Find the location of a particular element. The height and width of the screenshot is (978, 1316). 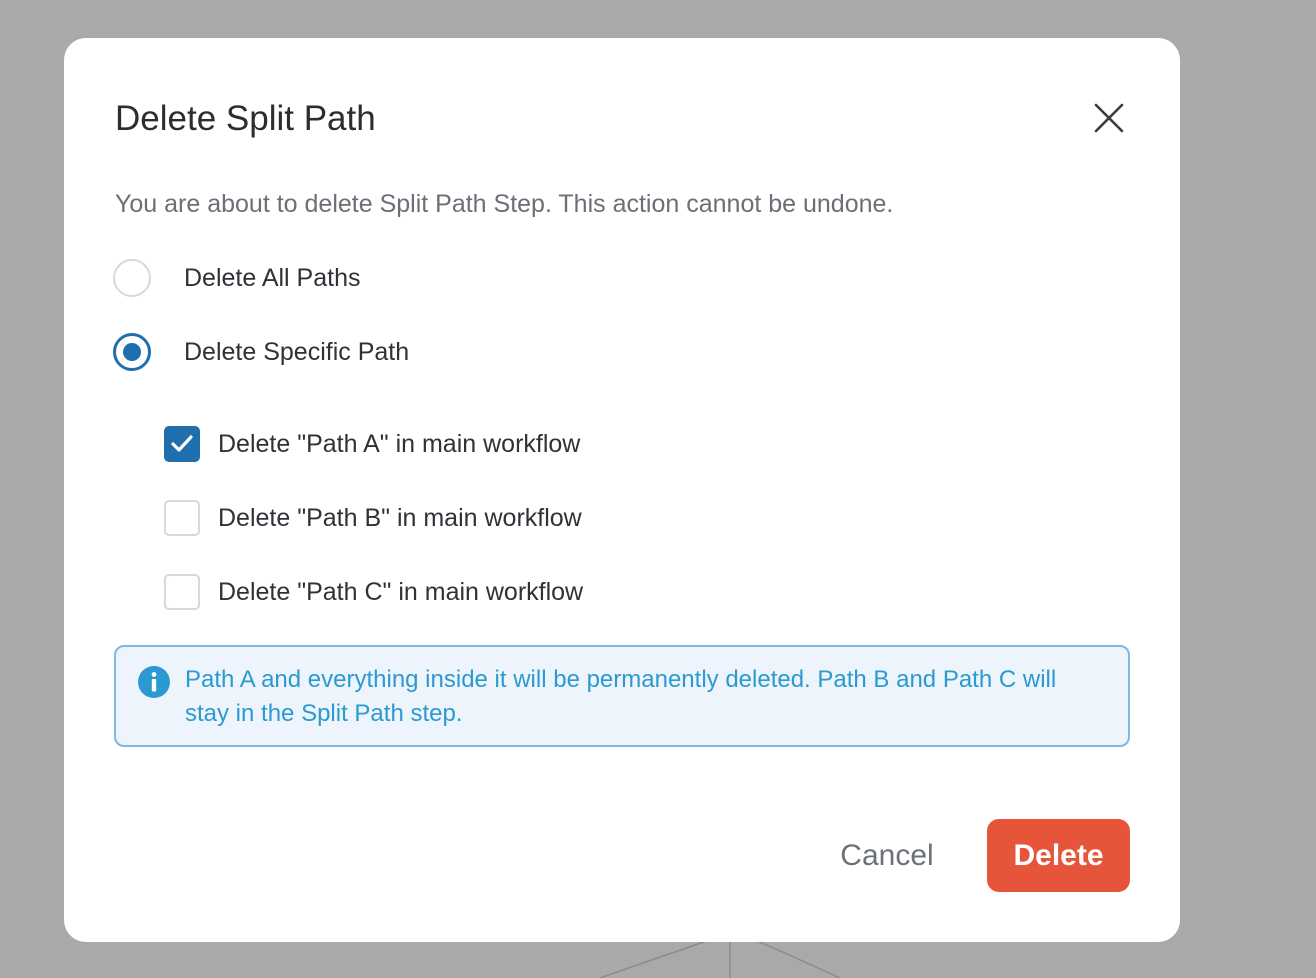

checkbox-row-path-c: Delete "Path C" in main workflow is located at coordinates (373, 592).